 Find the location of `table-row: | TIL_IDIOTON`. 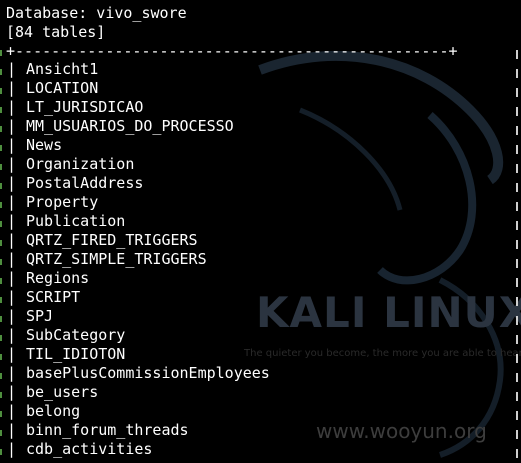

table-row: | TIL_IDIOTON is located at coordinates (260, 354).